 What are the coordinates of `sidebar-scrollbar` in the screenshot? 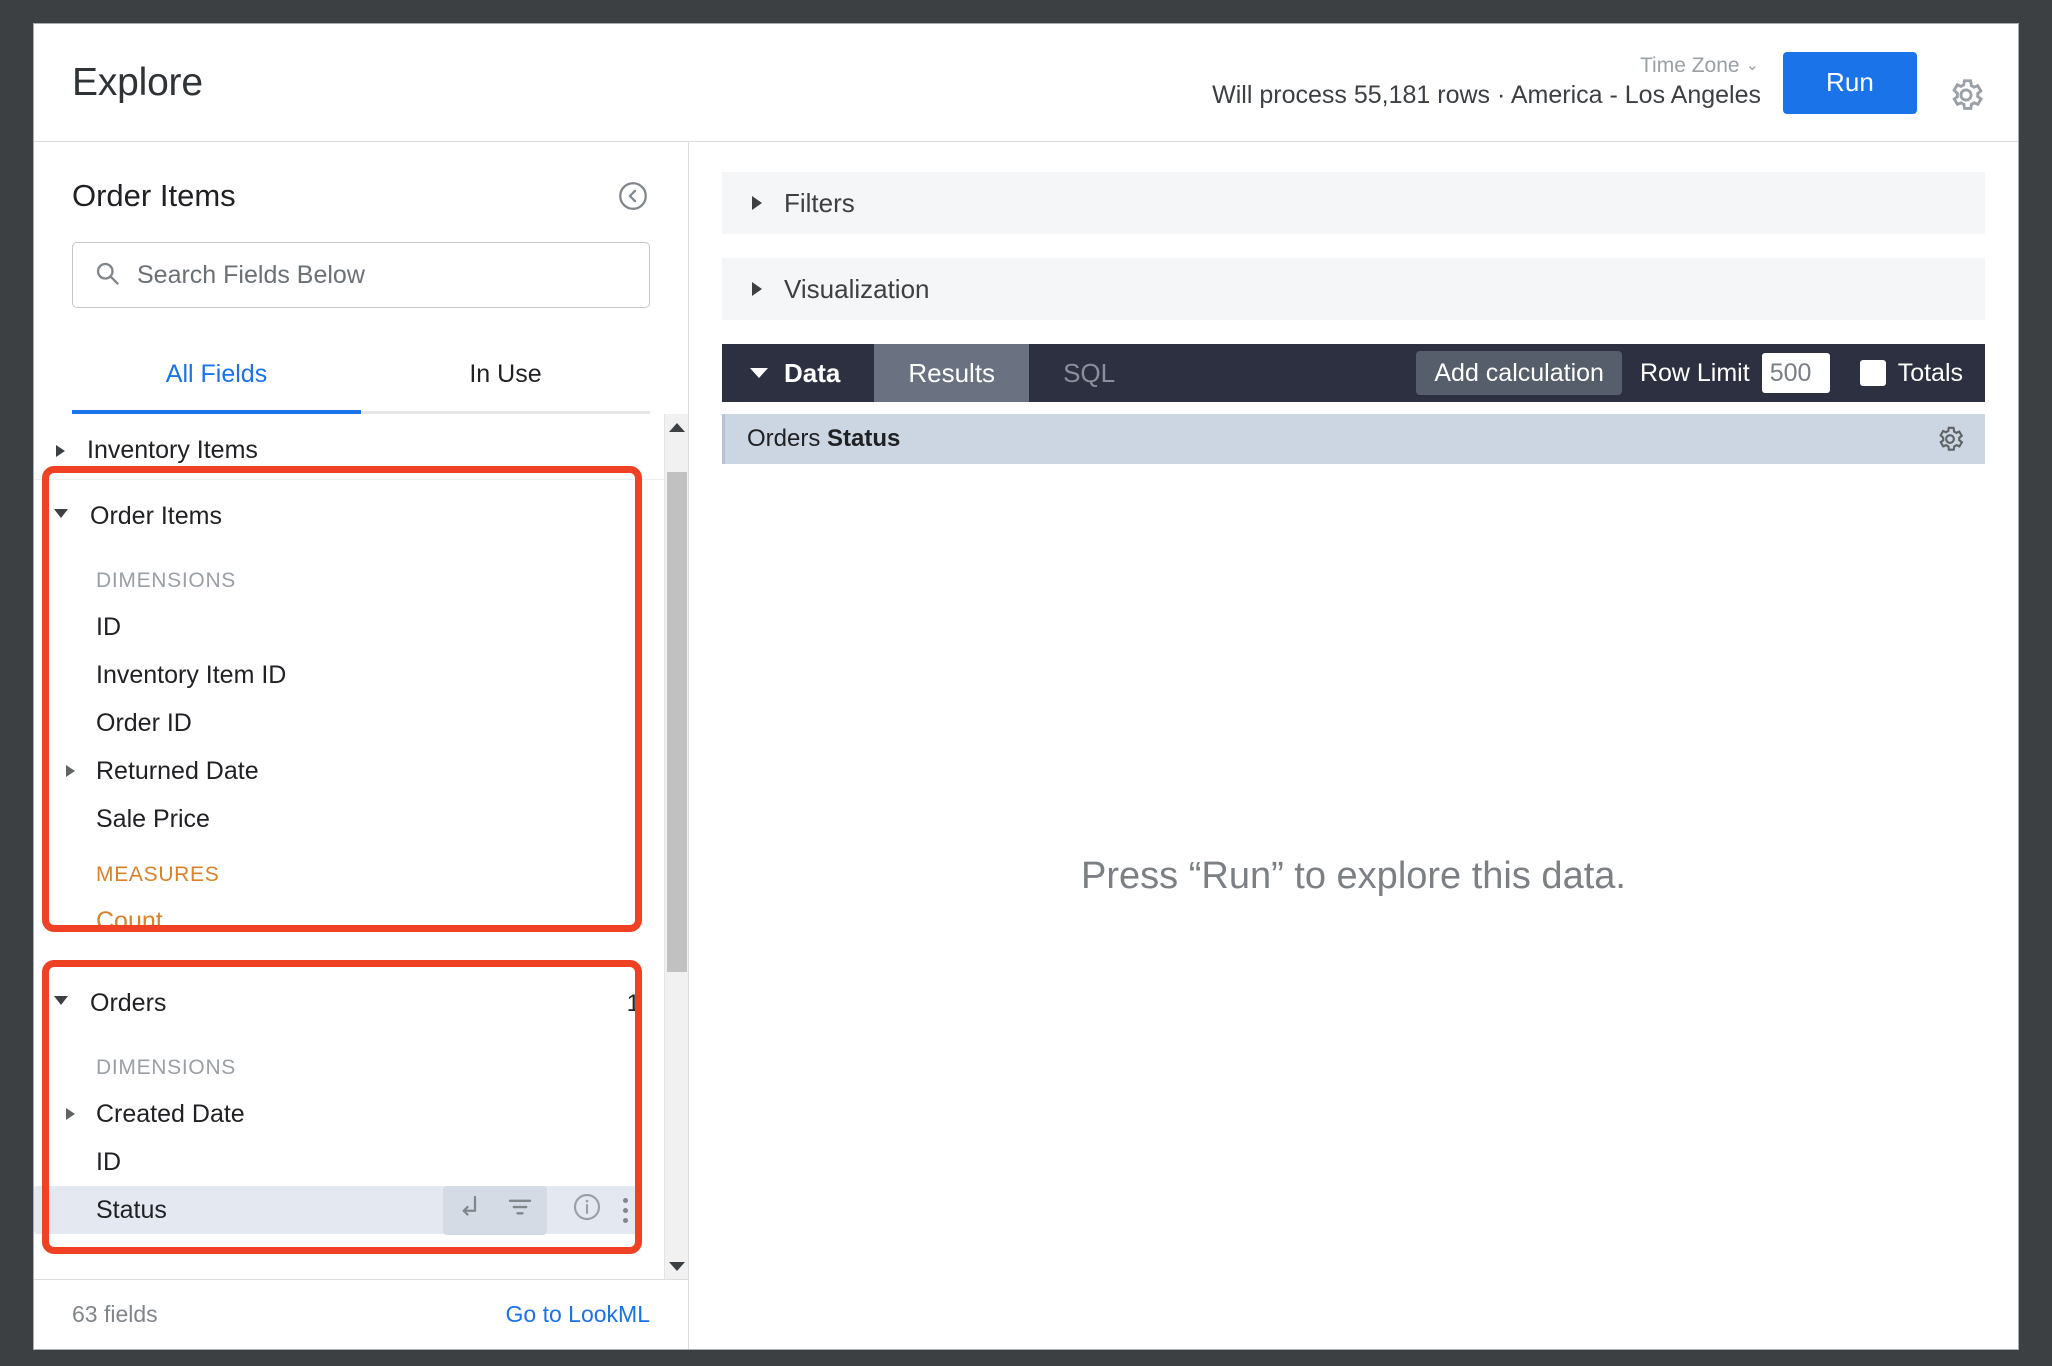 It's located at (676, 846).